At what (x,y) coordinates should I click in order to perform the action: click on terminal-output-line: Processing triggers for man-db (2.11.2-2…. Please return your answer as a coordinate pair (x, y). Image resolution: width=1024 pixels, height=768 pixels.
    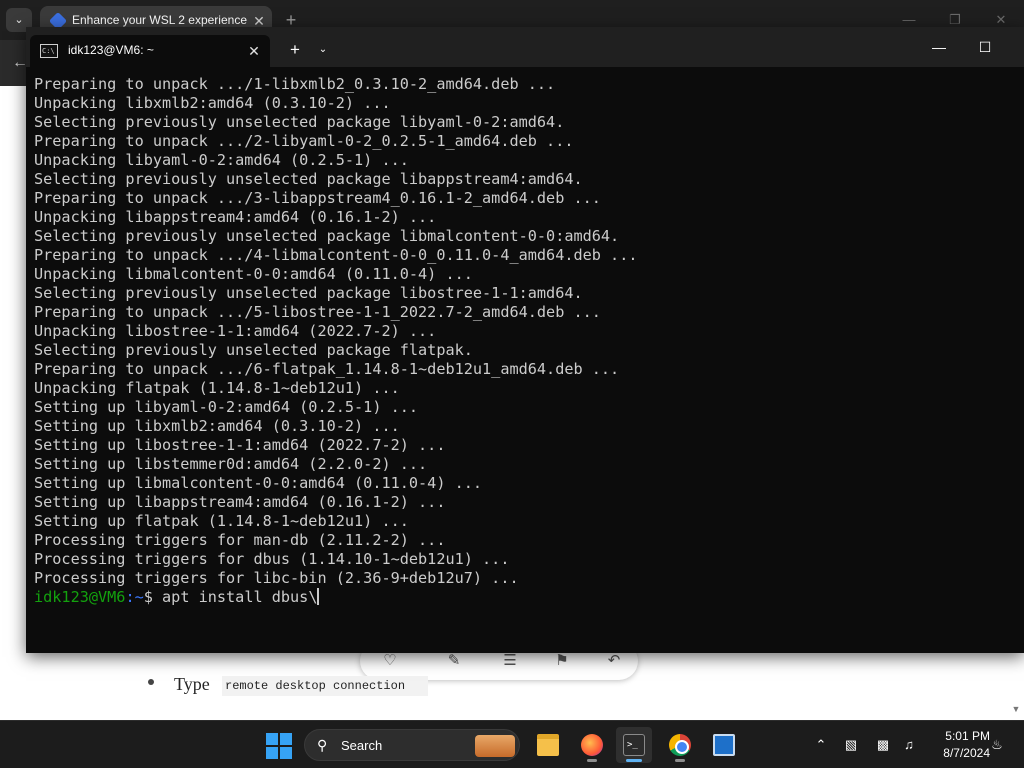
    Looking at the image, I should click on (240, 540).